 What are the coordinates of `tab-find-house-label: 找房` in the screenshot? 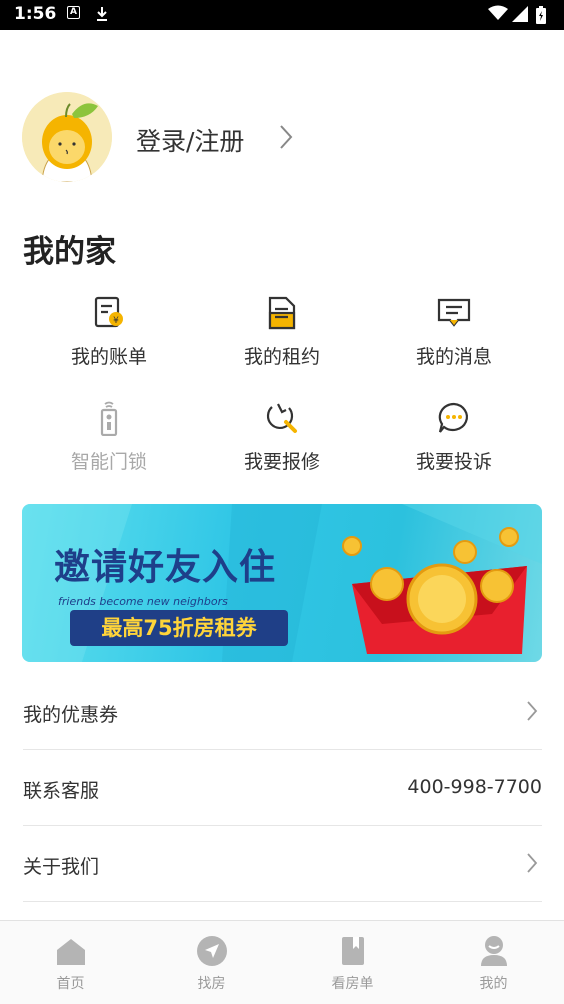 It's located at (211, 984).